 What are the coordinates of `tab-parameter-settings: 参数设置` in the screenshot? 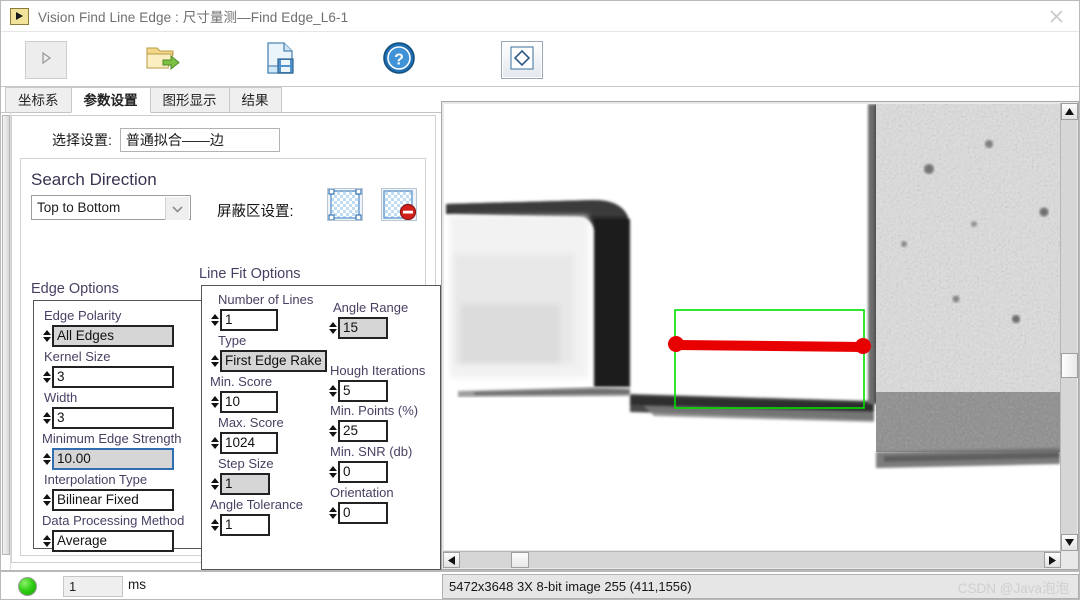 It's located at (110, 100).